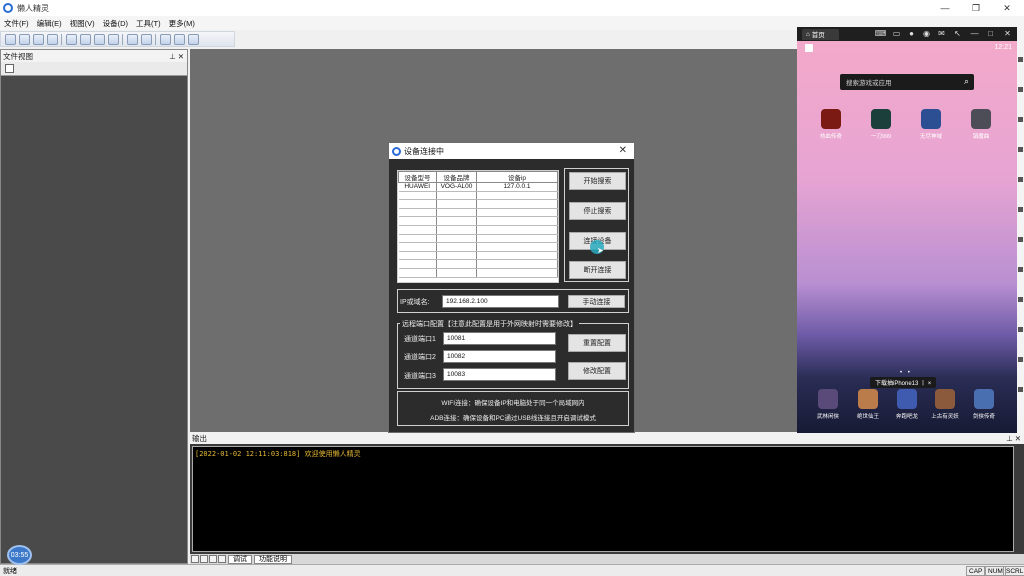 This screenshot has width=1024, height=576. Describe the element at coordinates (115, 23) in the screenshot. I see `menu-device: 设备(D)` at that location.